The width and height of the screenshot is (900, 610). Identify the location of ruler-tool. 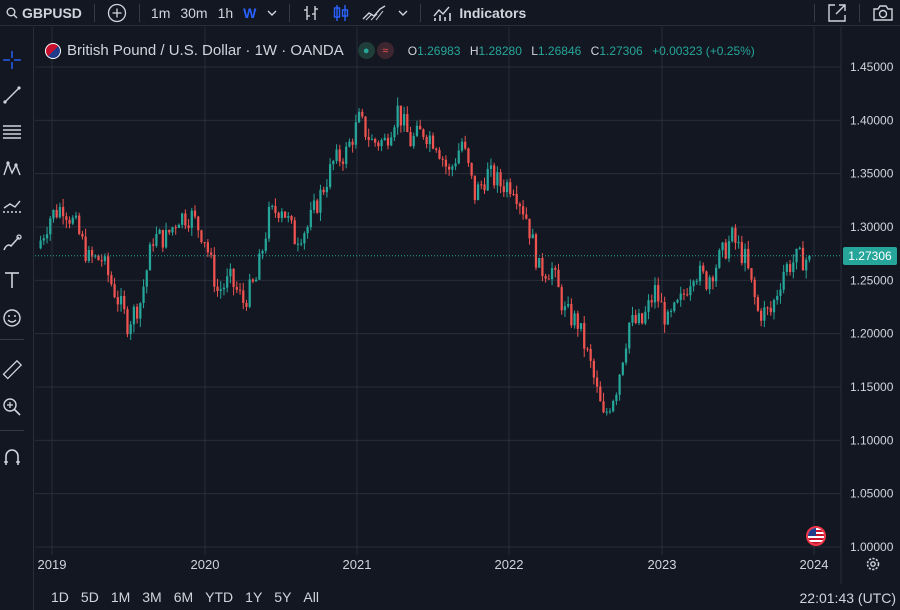
(12, 370).